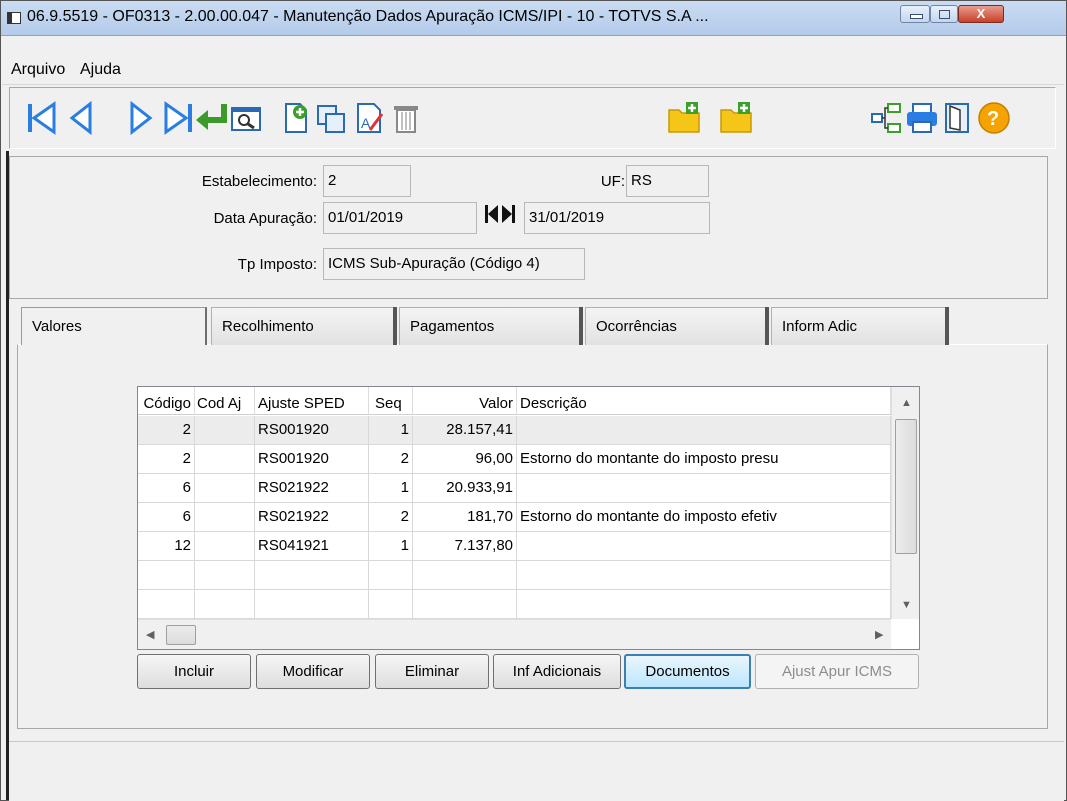  Describe the element at coordinates (557, 671) in the screenshot. I see `inf-adicionais-button: Inf Adicionais` at that location.